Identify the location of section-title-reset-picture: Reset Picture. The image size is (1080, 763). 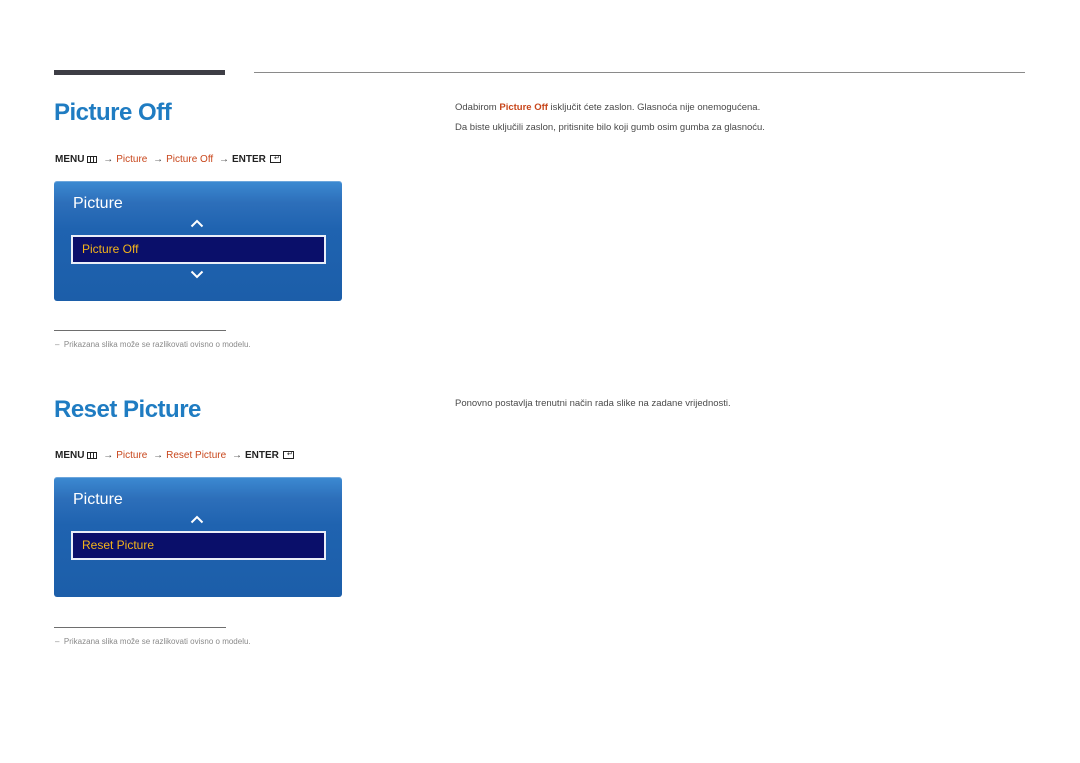
(127, 409).